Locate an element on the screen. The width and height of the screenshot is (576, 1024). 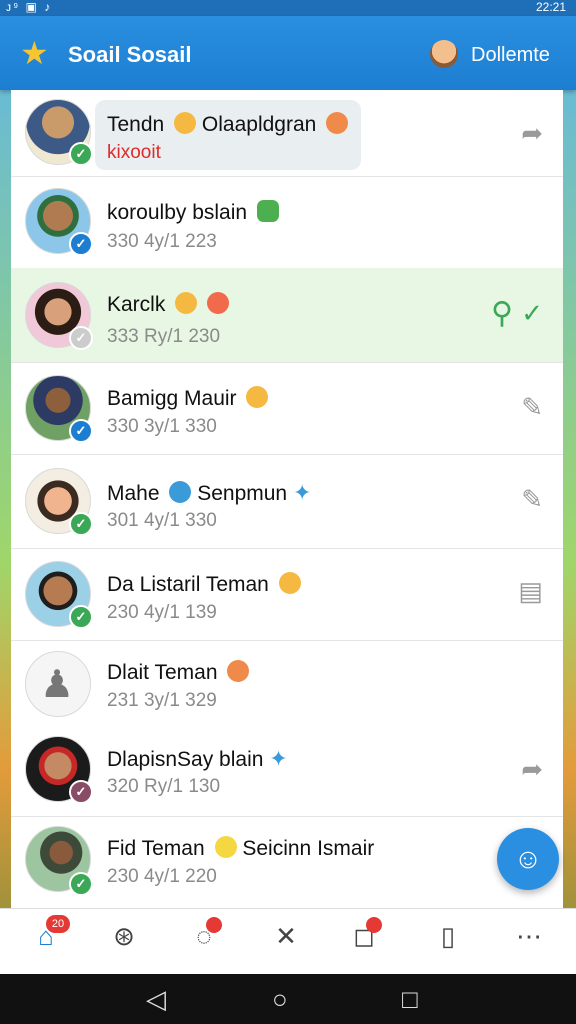
nav-tools: ✕ is located at coordinates (286, 941).